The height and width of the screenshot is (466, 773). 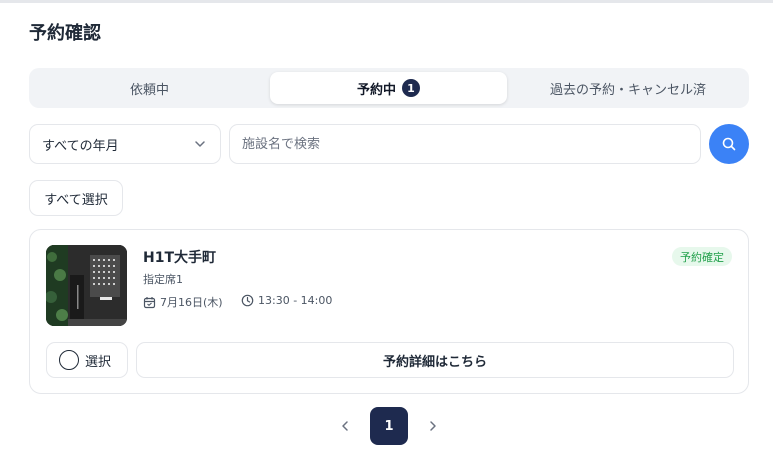 I want to click on top-border, so click(x=386, y=1).